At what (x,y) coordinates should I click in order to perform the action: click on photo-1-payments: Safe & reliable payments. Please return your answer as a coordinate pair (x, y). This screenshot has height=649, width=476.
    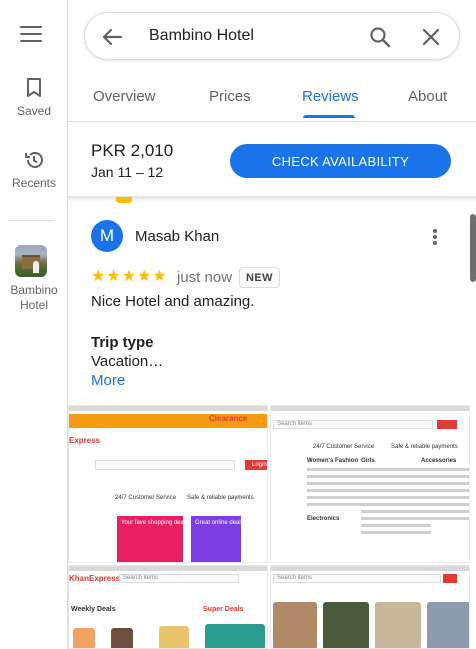
    Looking at the image, I should click on (220, 498).